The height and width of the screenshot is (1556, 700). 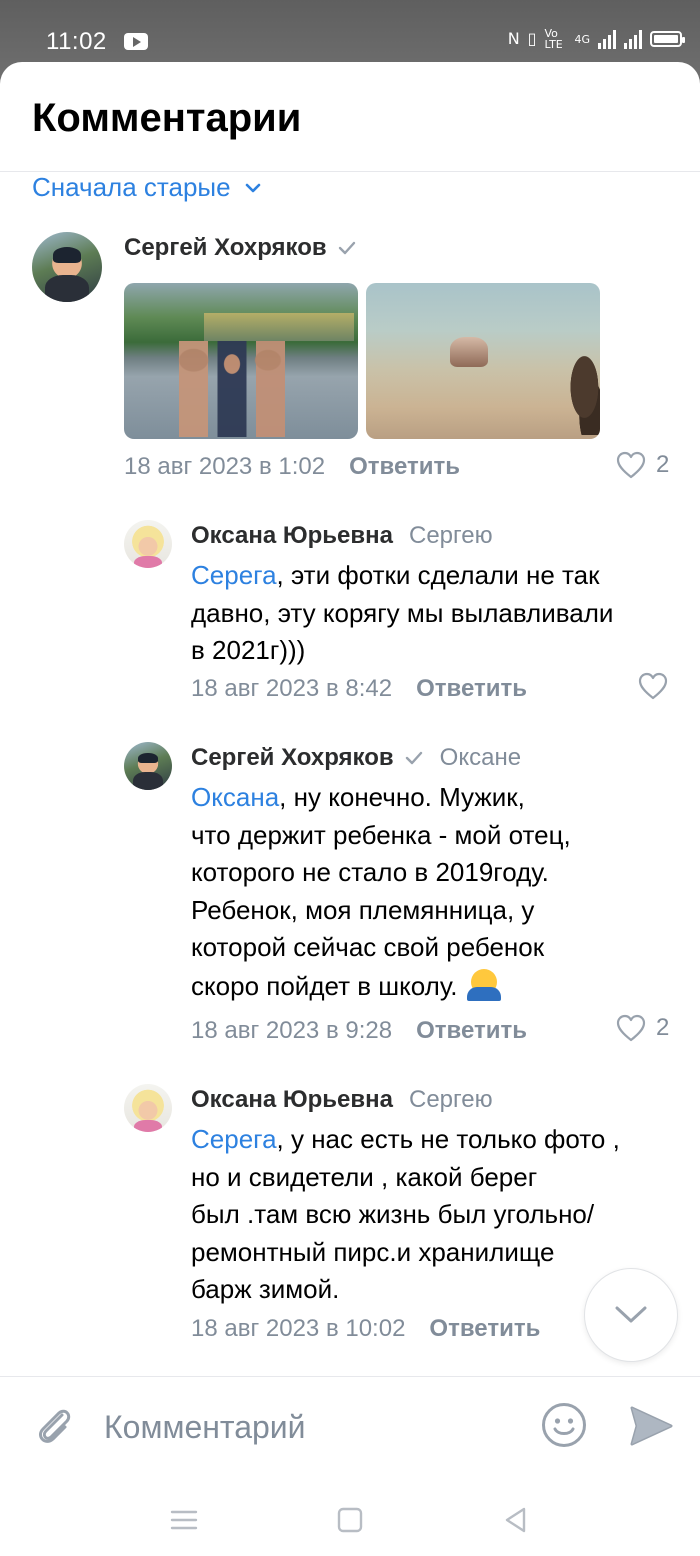 What do you see at coordinates (76, 41) in the screenshot?
I see `status-time: 11:02` at bounding box center [76, 41].